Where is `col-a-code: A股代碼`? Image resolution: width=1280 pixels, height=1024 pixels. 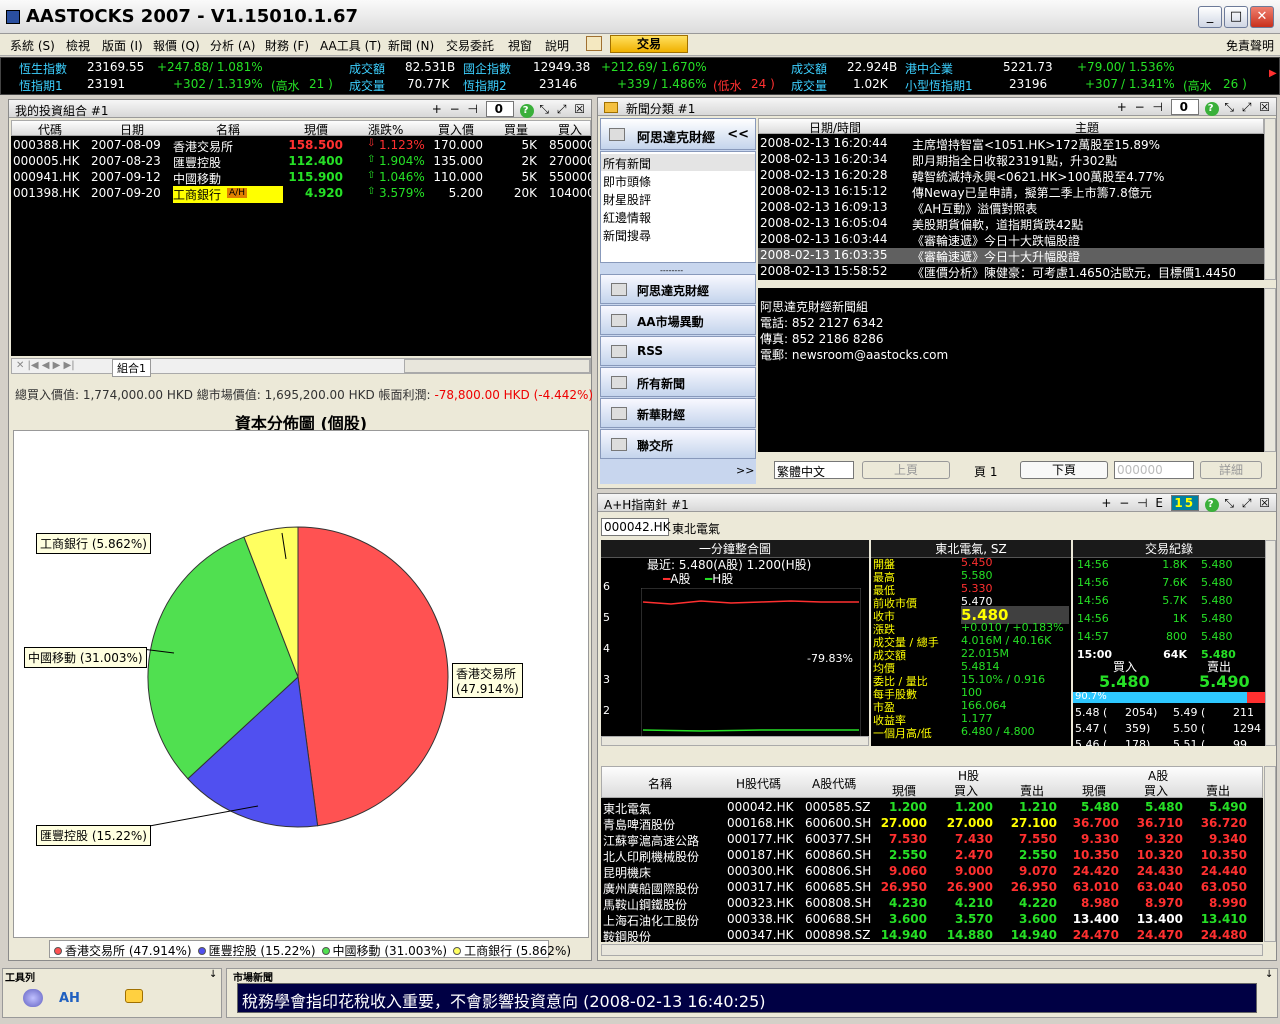 col-a-code: A股代碼 is located at coordinates (834, 783).